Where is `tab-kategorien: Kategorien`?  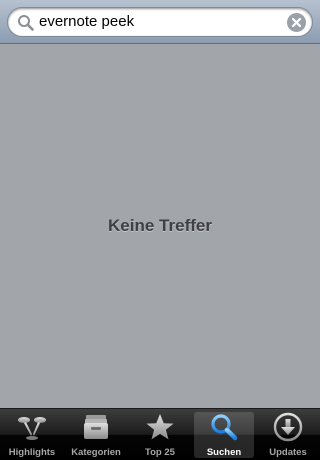
tab-kategorien: Kategorien is located at coordinates (96, 434).